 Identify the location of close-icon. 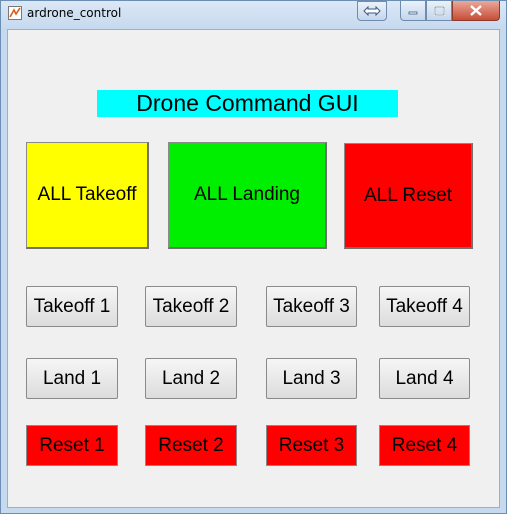
(476, 10).